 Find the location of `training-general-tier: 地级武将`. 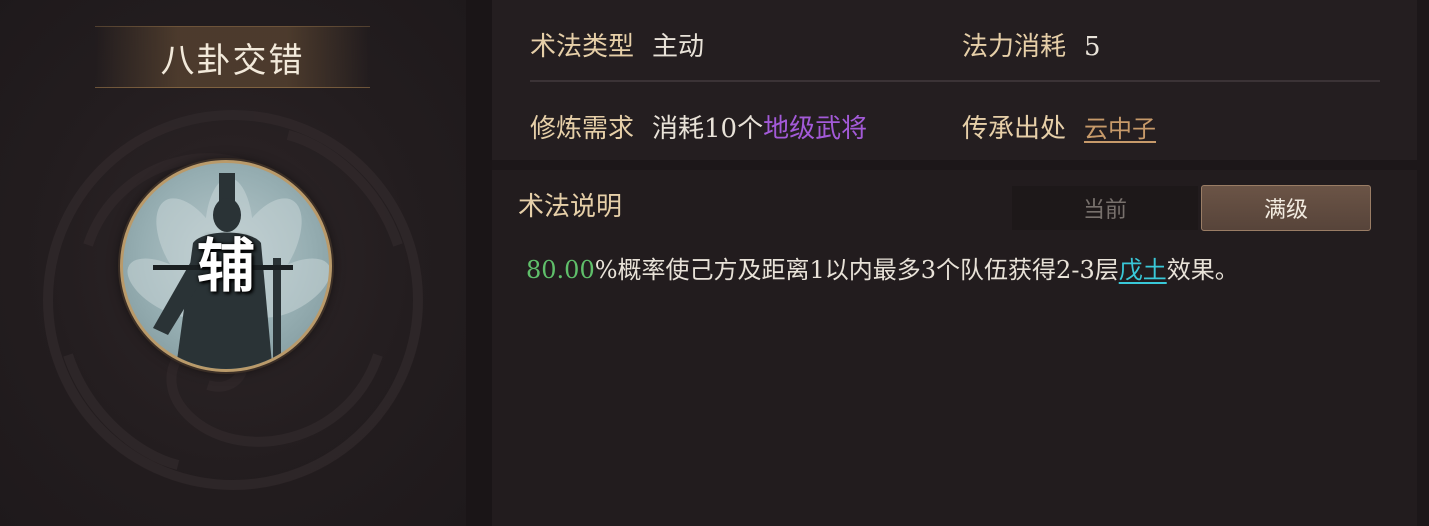

training-general-tier: 地级武将 is located at coordinates (815, 129).